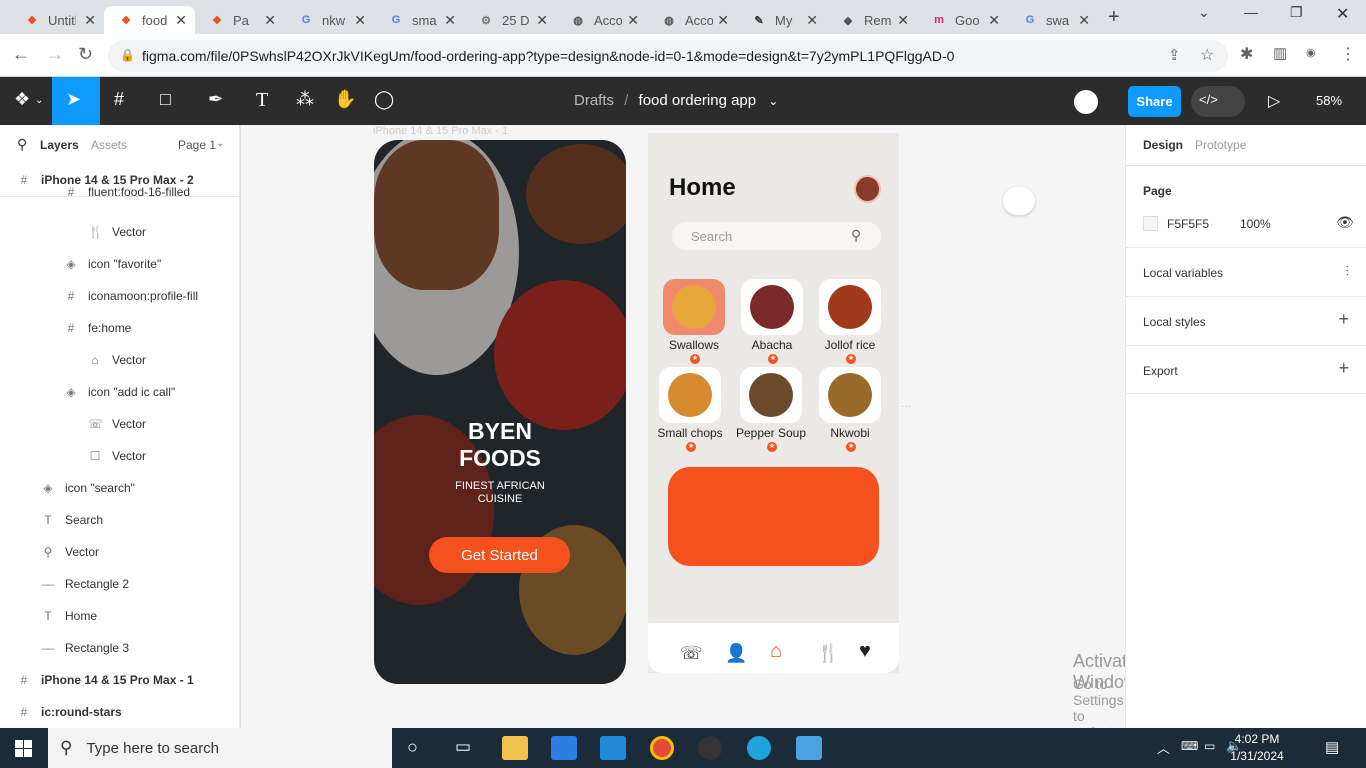 The image size is (1366, 768). What do you see at coordinates (564, 748) in the screenshot?
I see `store-icon` at bounding box center [564, 748].